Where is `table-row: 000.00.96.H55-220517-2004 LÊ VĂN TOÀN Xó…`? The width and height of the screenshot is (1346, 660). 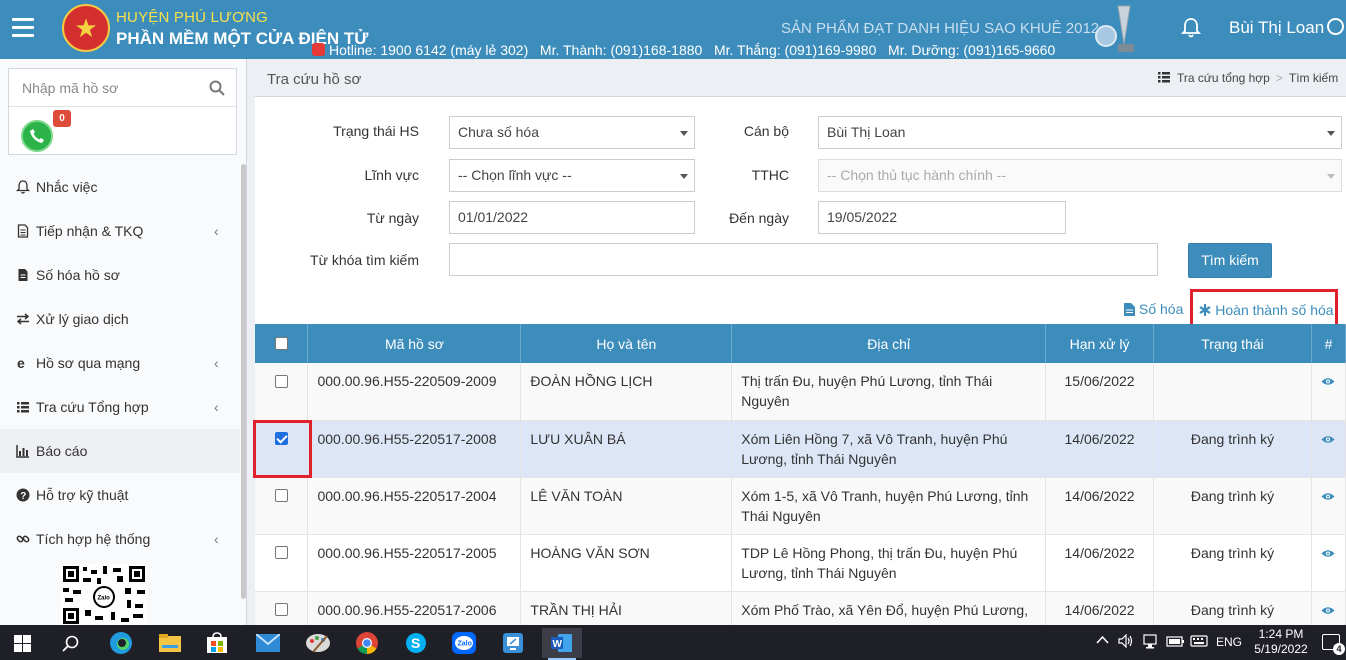 table-row: 000.00.96.H55-220517-2004 LÊ VĂN TOÀN Xó… is located at coordinates (800, 506).